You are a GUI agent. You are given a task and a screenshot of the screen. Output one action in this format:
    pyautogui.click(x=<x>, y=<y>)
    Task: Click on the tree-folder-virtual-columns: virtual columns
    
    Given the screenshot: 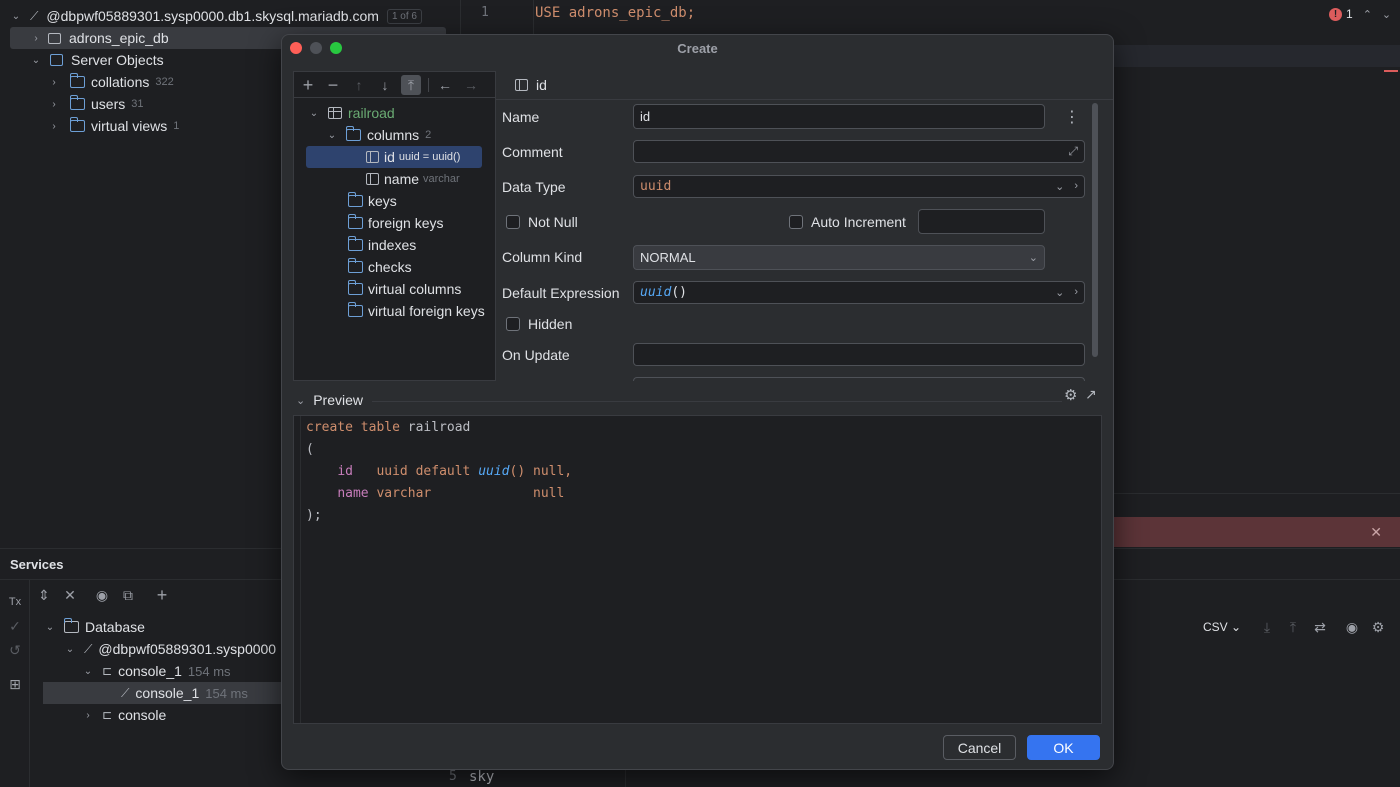 What is the action you would take?
    pyautogui.click(x=404, y=289)
    